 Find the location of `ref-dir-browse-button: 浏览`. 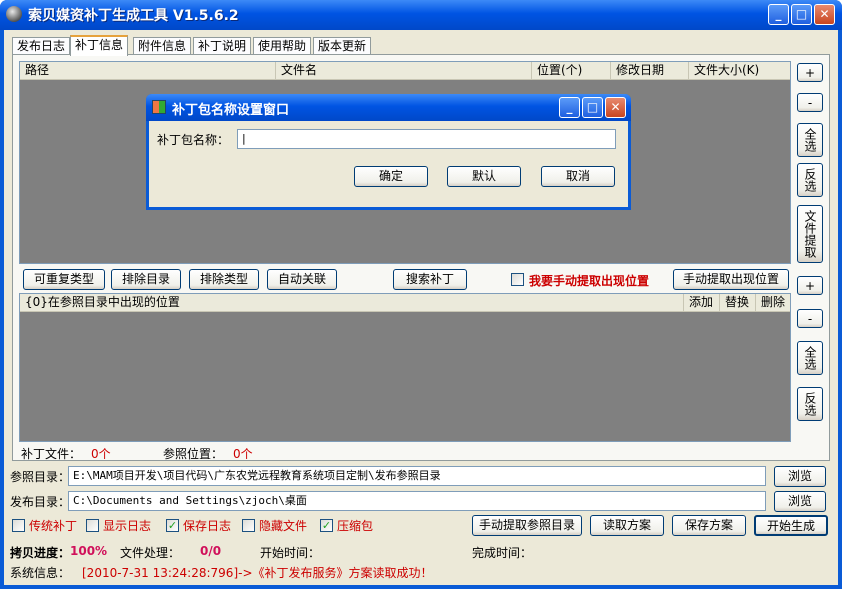

ref-dir-browse-button: 浏览 is located at coordinates (800, 476).